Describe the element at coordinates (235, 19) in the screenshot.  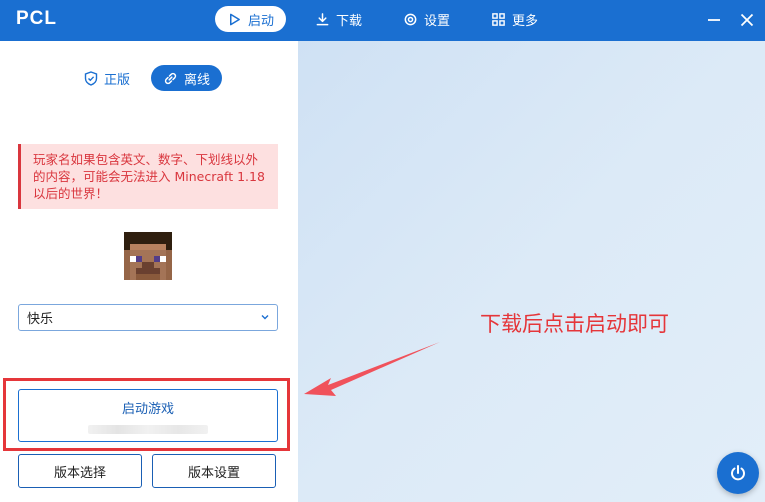
I see `play-icon` at that location.